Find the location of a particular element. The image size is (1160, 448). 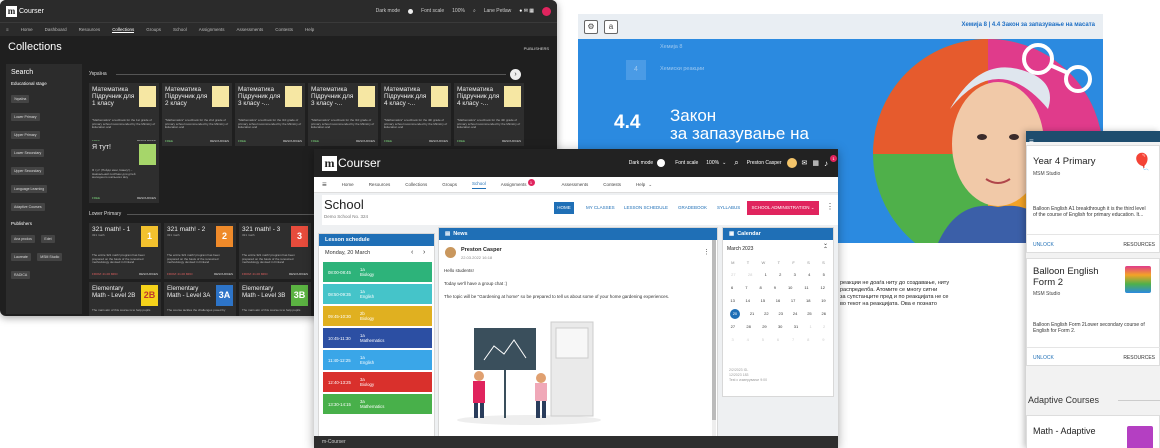

avatar is located at coordinates (791, 163).